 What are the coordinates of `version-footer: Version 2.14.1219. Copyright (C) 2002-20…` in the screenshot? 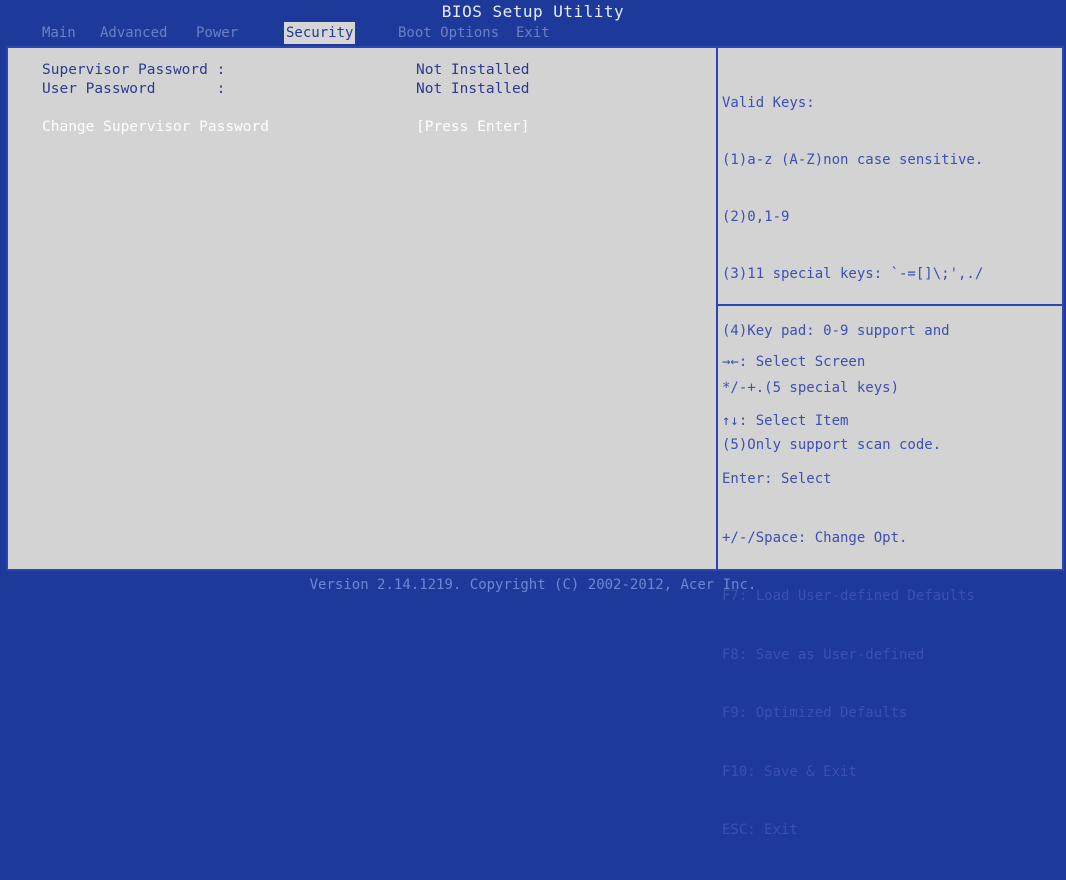 It's located at (533, 585).